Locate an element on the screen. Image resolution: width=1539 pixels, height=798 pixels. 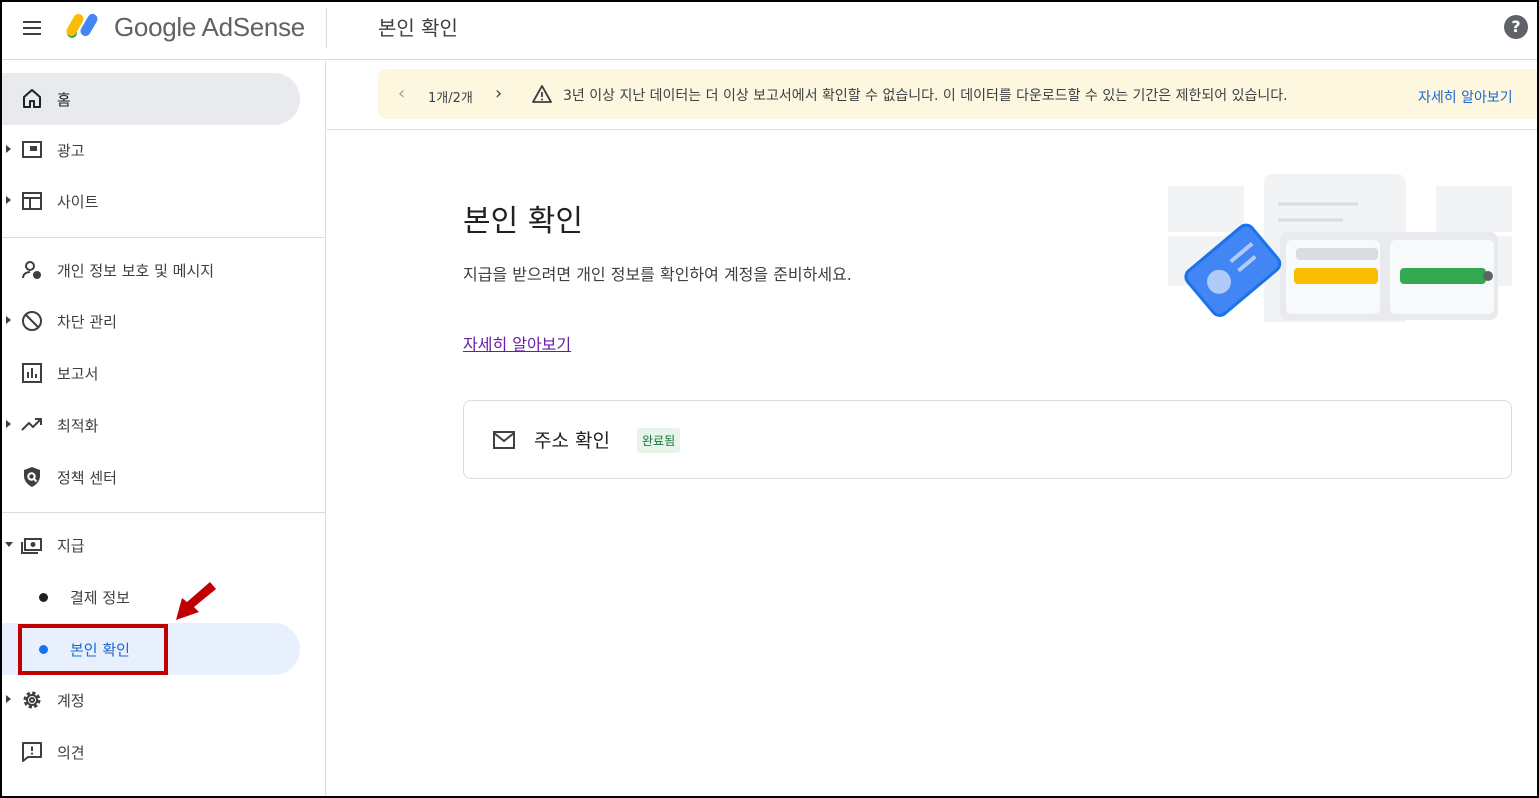
payments-icon is located at coordinates (31, 546).